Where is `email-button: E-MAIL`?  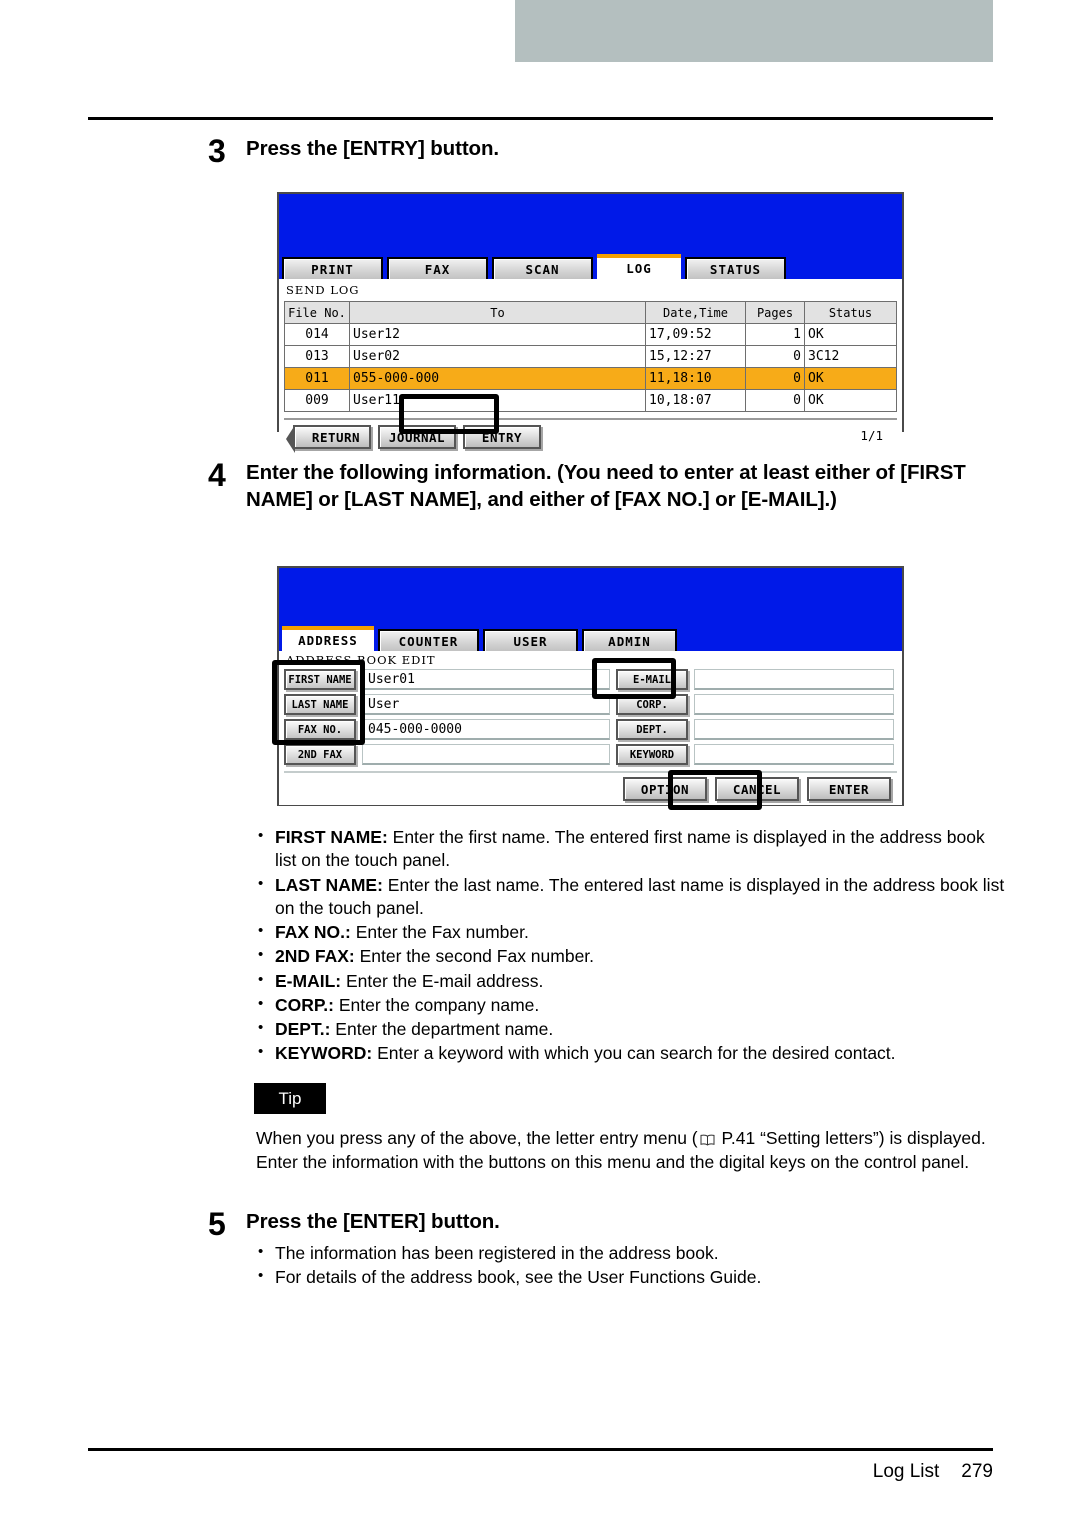
email-button: E-MAIL is located at coordinates (652, 679).